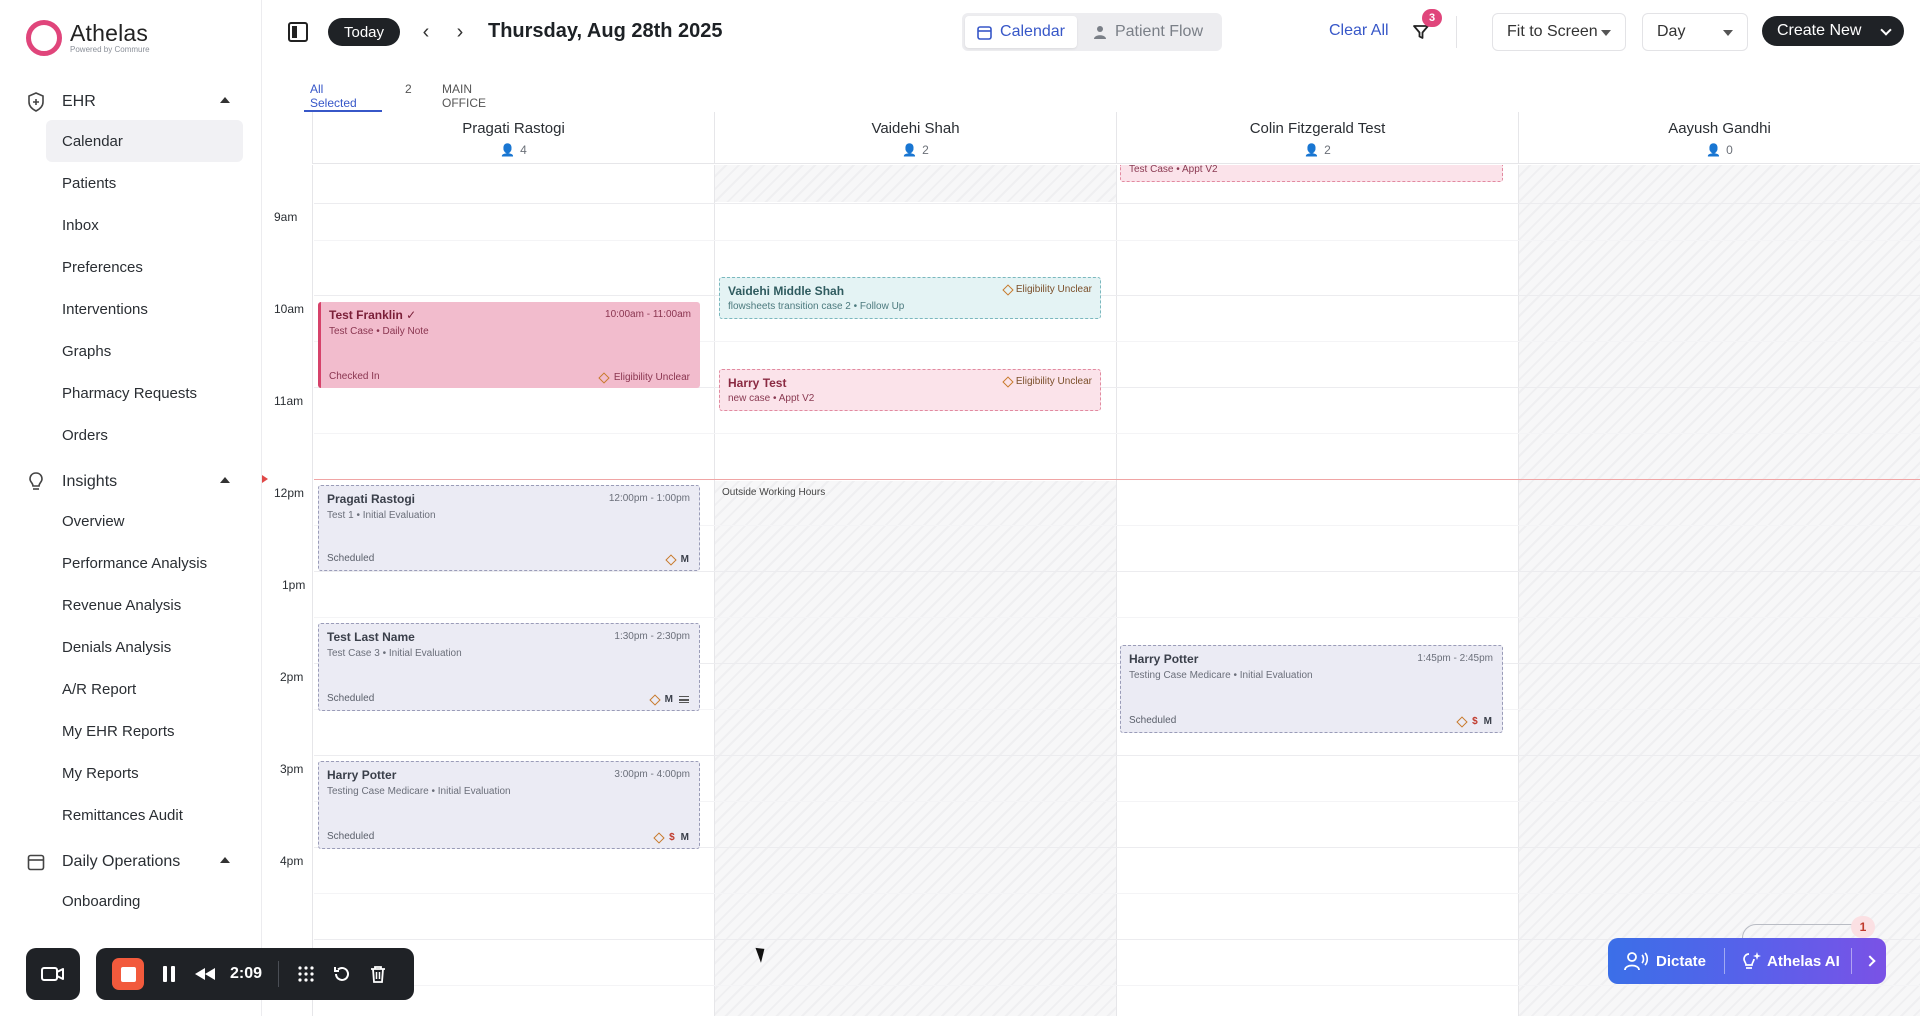  What do you see at coordinates (144, 731) in the screenshot?
I see `sidebar-item-my-ehr-reports: My EHR Reports` at bounding box center [144, 731].